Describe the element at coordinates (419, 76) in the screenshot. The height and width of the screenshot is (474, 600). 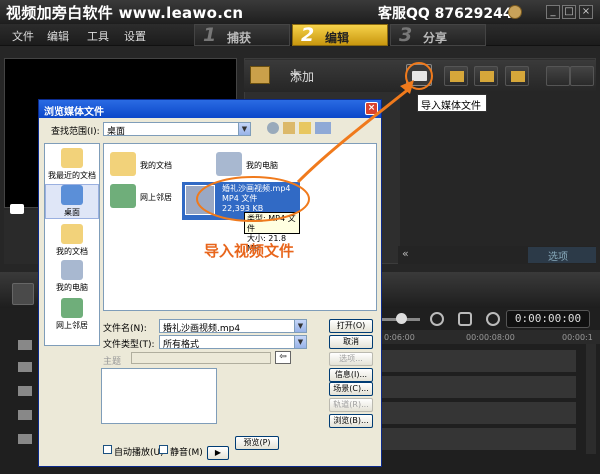
I see `annotation-circle` at that location.